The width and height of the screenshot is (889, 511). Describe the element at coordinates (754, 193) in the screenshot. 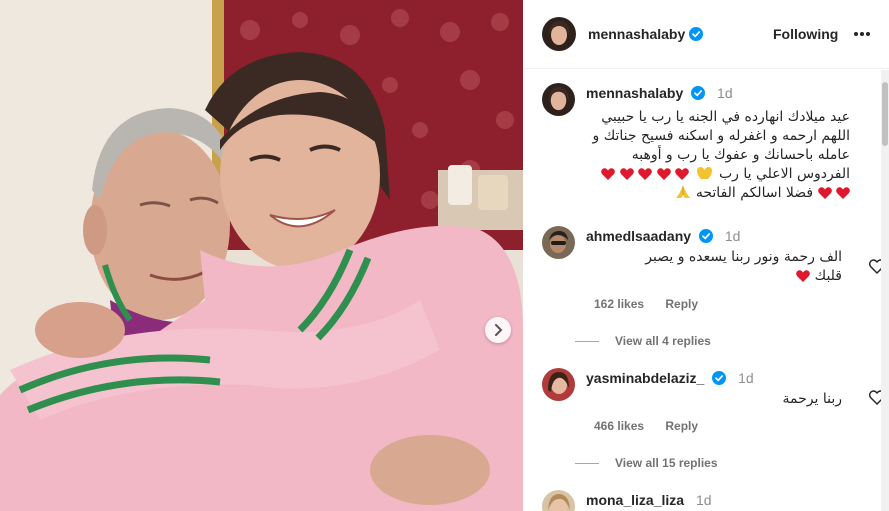

I see `caption-line-text: فضلا اسالكم الفاتحه` at that location.